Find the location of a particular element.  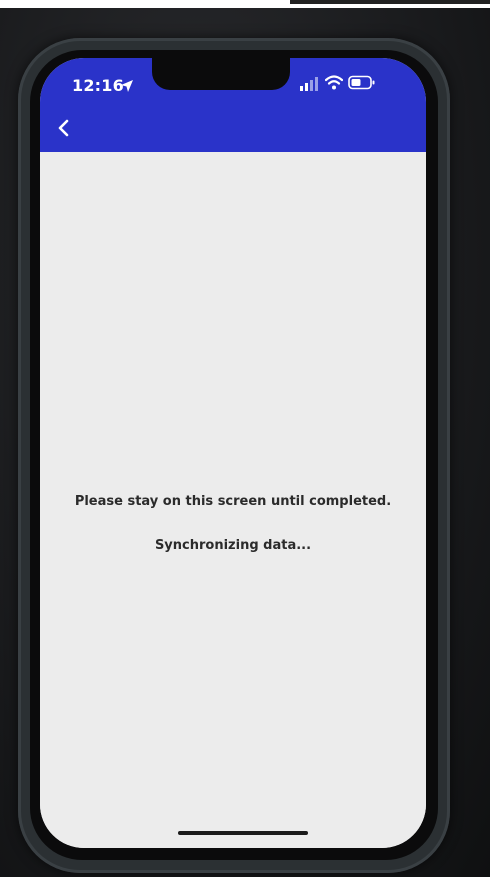

signal-icon is located at coordinates (309, 84).